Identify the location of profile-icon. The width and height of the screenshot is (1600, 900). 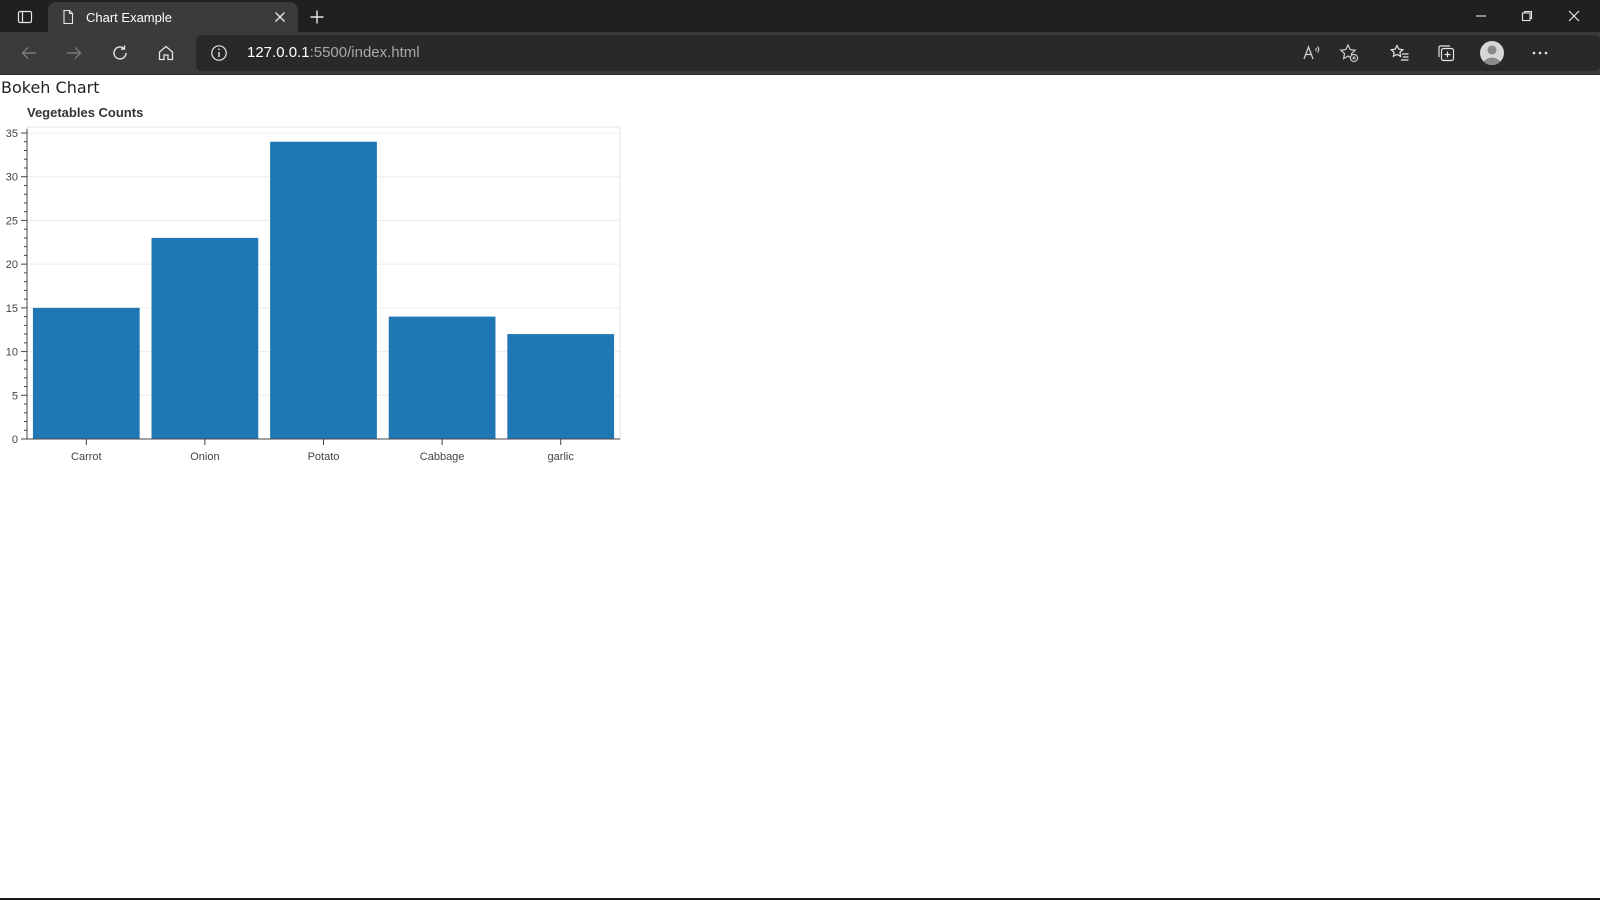
(1492, 53).